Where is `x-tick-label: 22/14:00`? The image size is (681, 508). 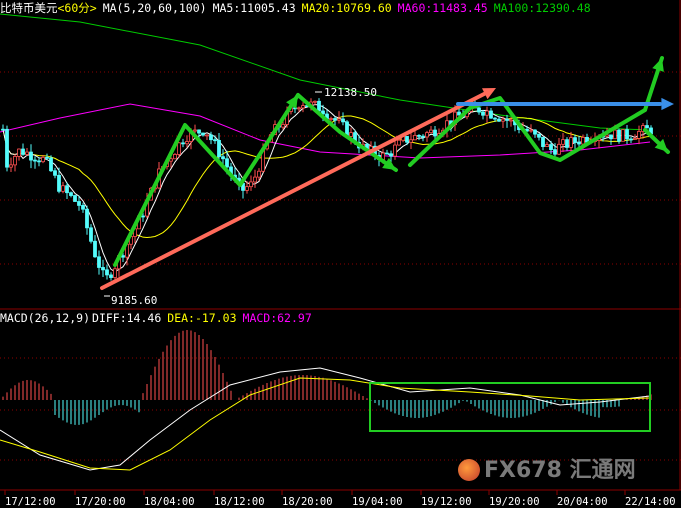 x-tick-label: 22/14:00 is located at coordinates (650, 502).